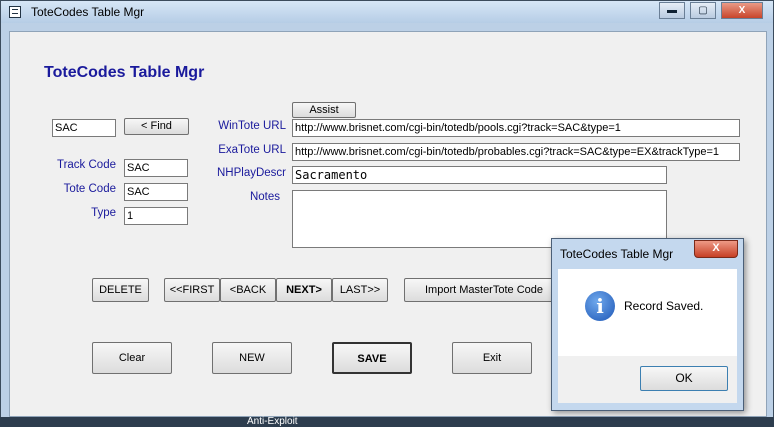  What do you see at coordinates (479, 175) in the screenshot?
I see `nhplay-field: Sacramento` at bounding box center [479, 175].